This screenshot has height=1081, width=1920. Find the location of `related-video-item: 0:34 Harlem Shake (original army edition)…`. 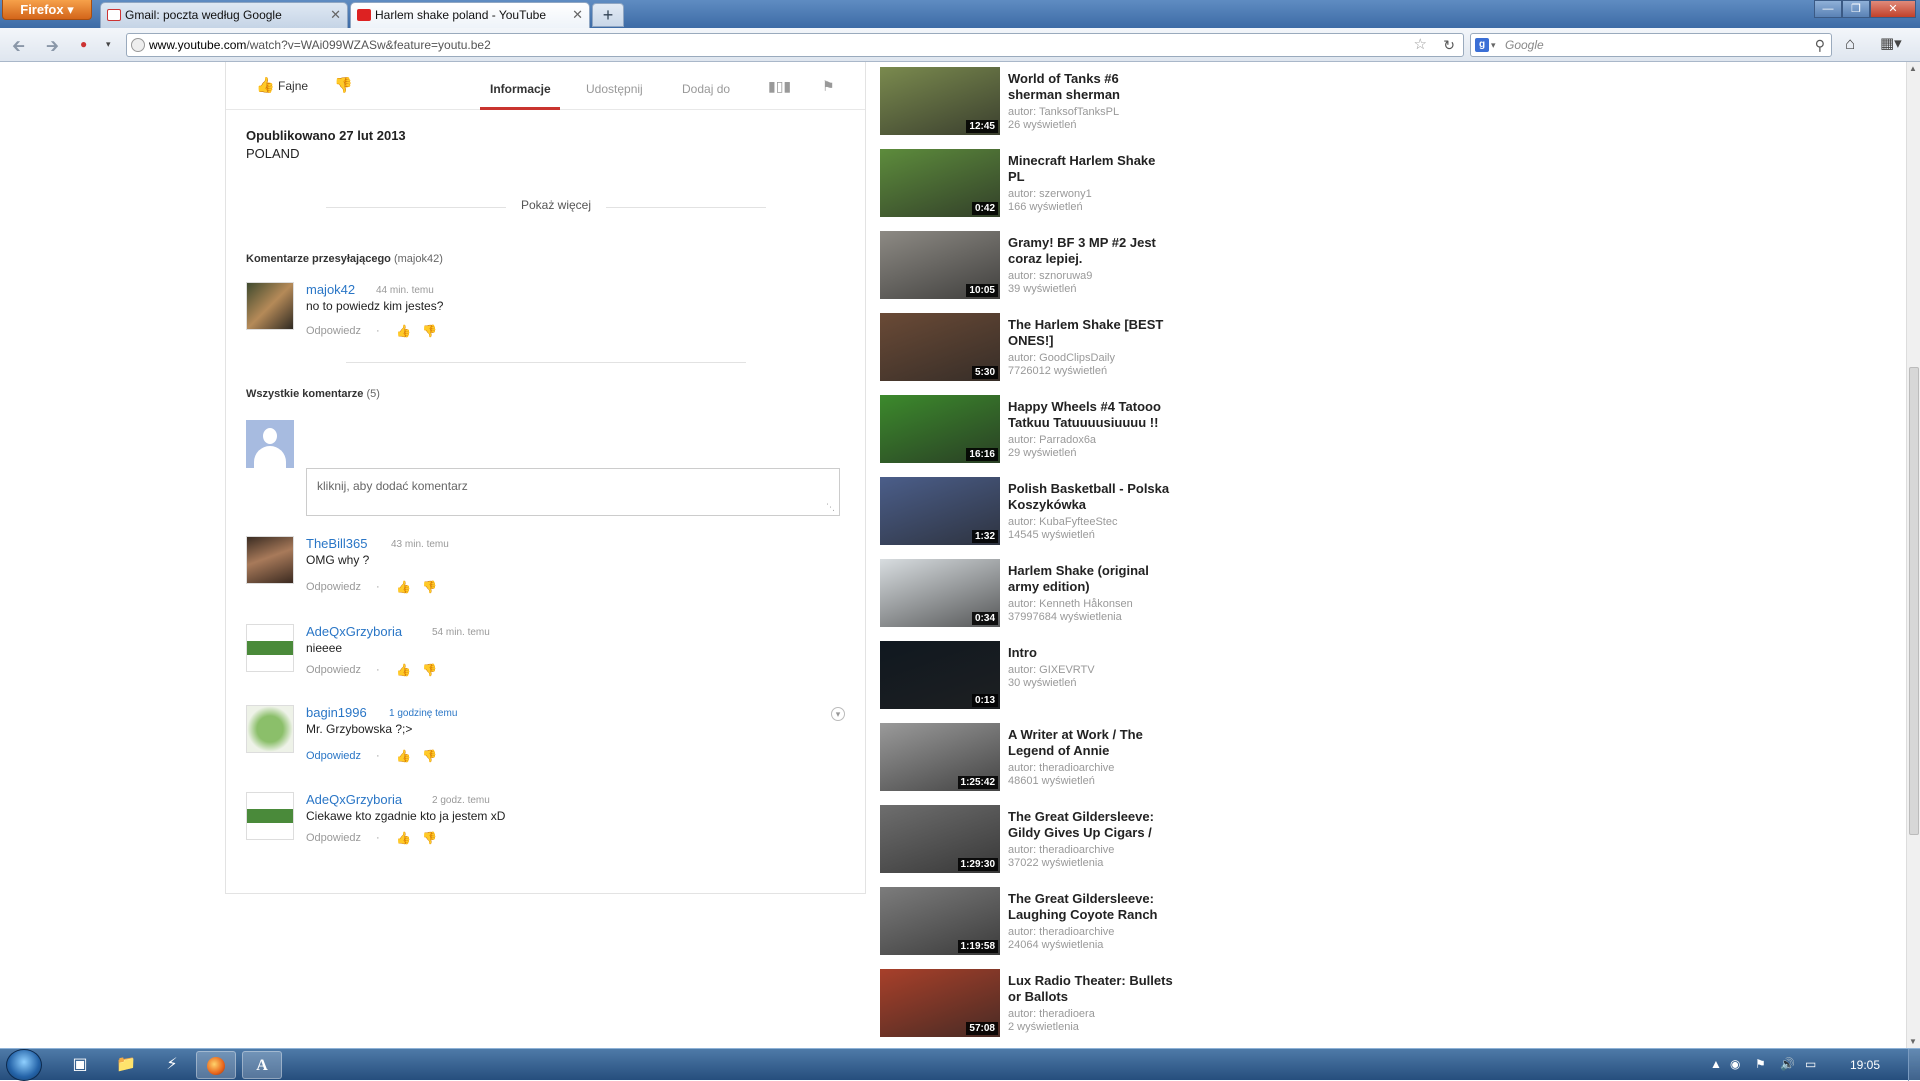

related-video-item: 0:34 Harlem Shake (original army edition)… is located at coordinates (1030, 594).